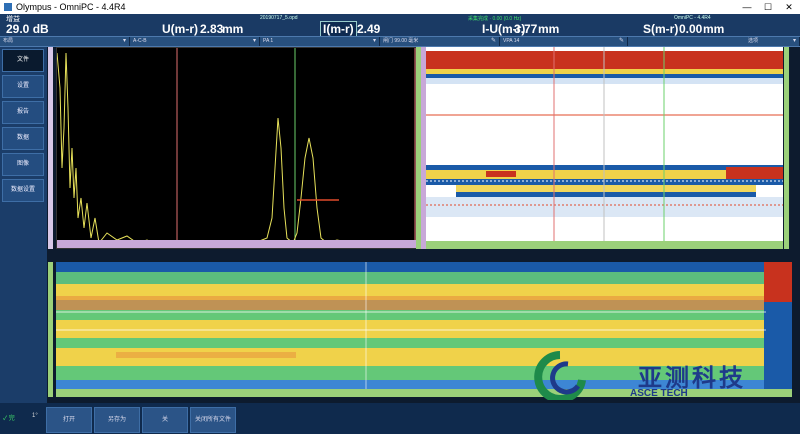 This screenshot has height=434, width=800. I want to click on bscan-axis, so click(604, 245).